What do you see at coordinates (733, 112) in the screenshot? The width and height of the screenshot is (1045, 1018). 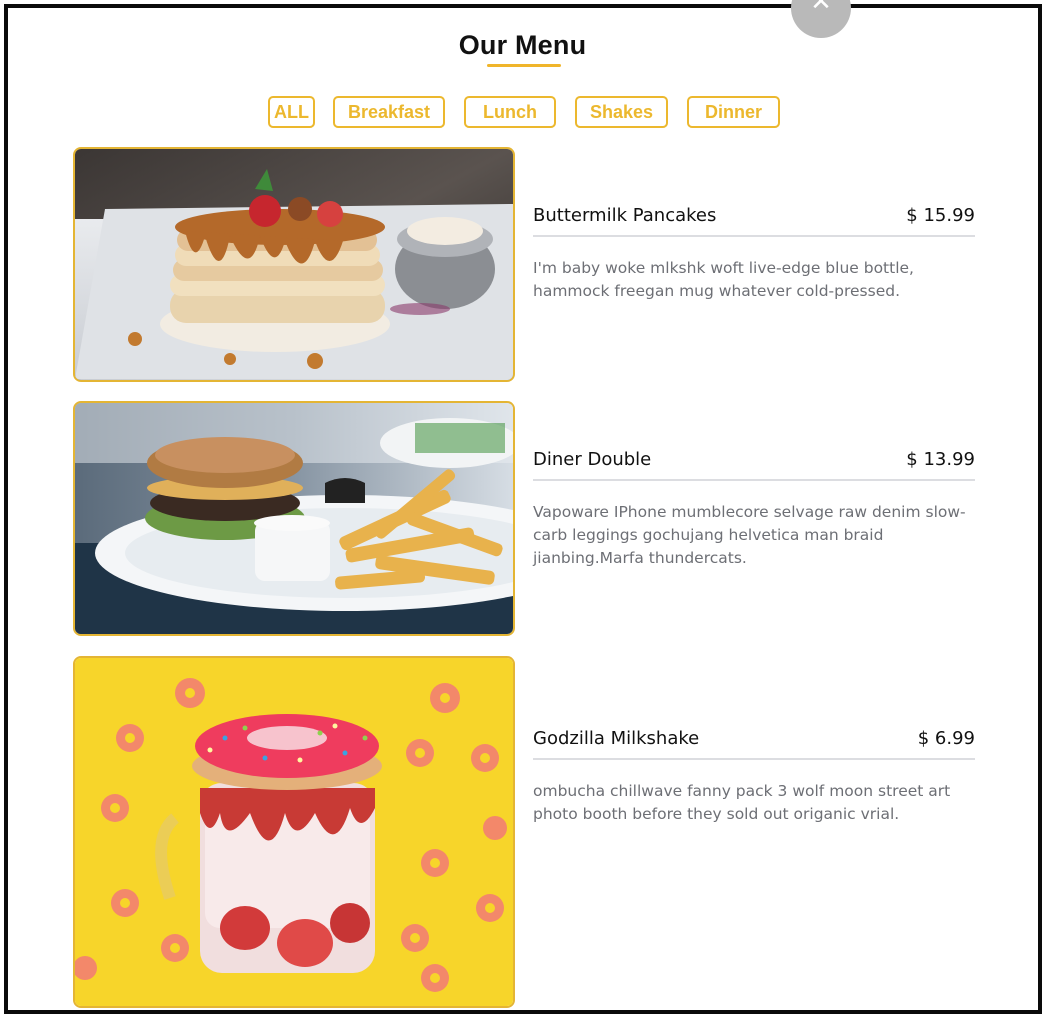 I see `filter-button-dinner: Dinner` at bounding box center [733, 112].